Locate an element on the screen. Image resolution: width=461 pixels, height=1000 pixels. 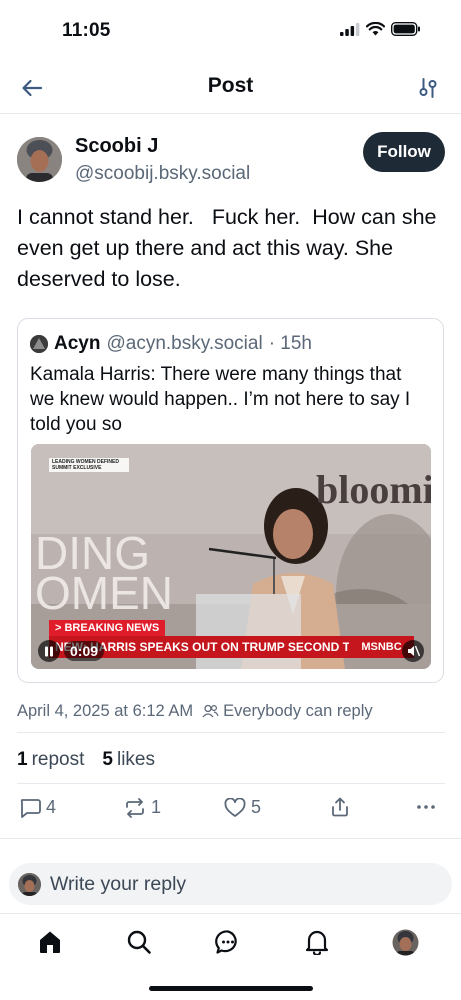
channel-name: MSNBC is located at coordinates (381, 647).